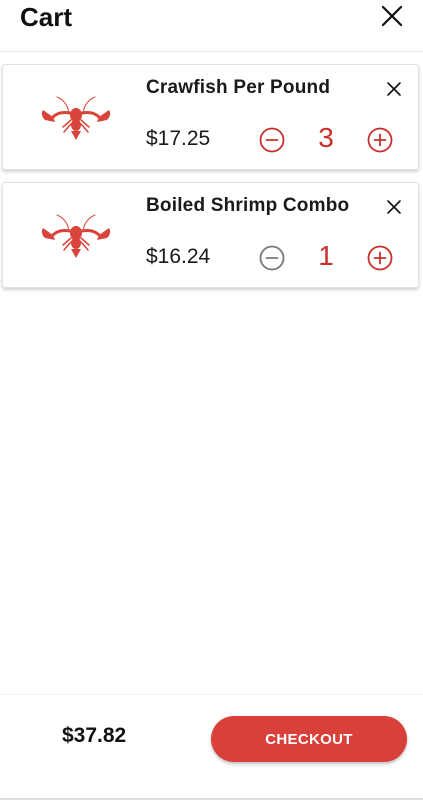 This screenshot has width=423, height=800. What do you see at coordinates (238, 87) in the screenshot?
I see `item-name: Crawfish Per Pound` at bounding box center [238, 87].